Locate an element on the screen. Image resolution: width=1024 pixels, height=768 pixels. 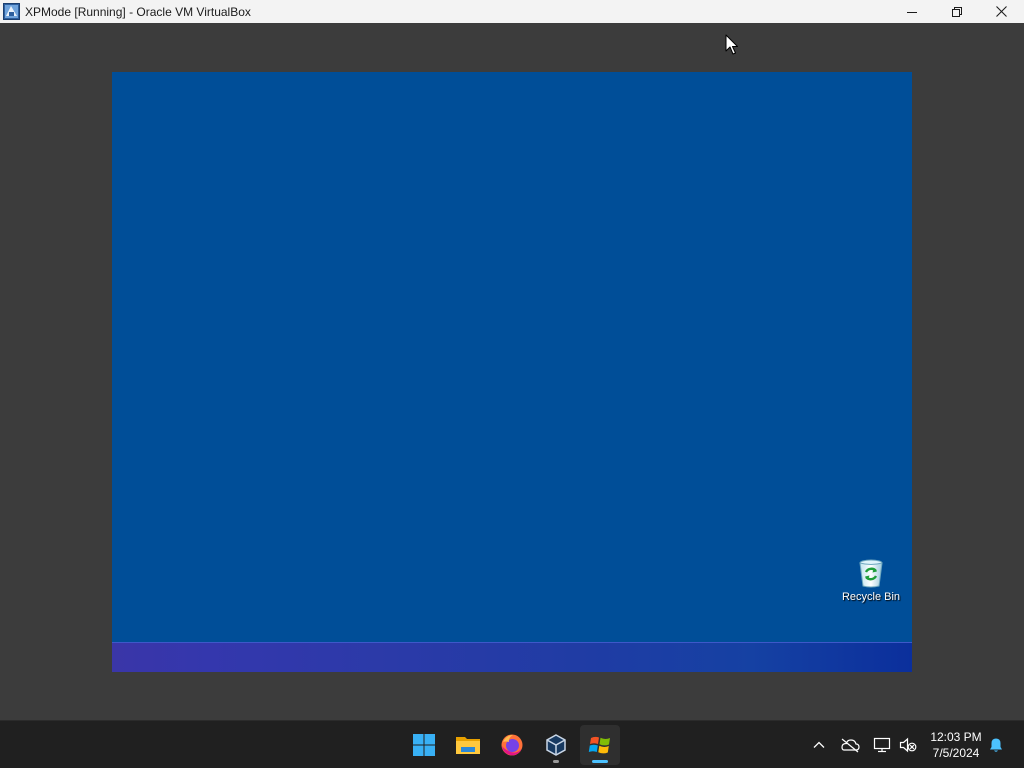
mouse-cursor-icon is located at coordinates (731, 44).